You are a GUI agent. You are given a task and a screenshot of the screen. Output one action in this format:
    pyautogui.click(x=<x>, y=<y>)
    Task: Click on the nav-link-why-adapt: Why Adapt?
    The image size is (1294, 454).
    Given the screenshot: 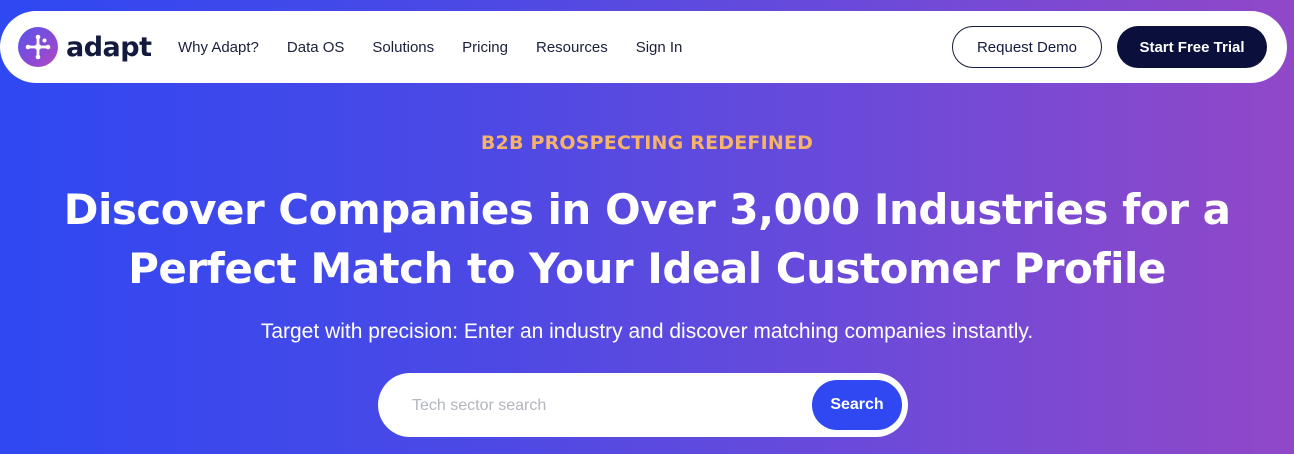 What is the action you would take?
    pyautogui.click(x=218, y=47)
    